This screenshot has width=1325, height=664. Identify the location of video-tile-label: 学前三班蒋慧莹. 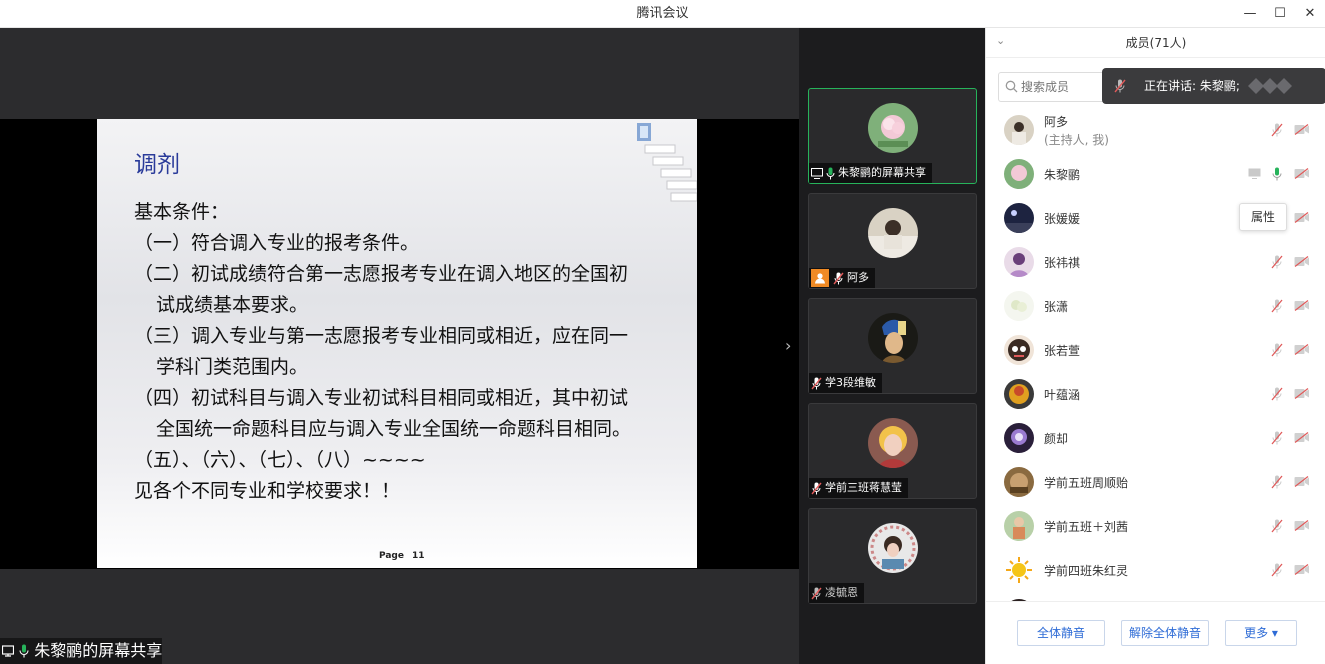
(858, 488).